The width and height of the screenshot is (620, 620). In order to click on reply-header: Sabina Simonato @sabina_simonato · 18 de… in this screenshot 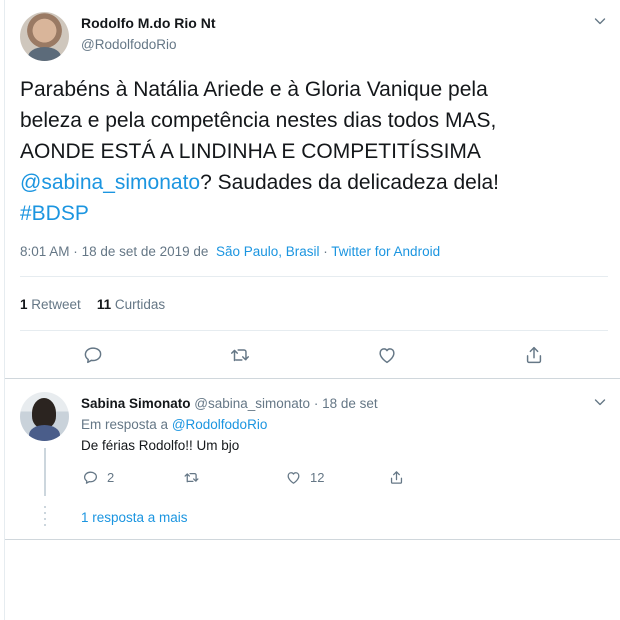, I will do `click(229, 403)`.